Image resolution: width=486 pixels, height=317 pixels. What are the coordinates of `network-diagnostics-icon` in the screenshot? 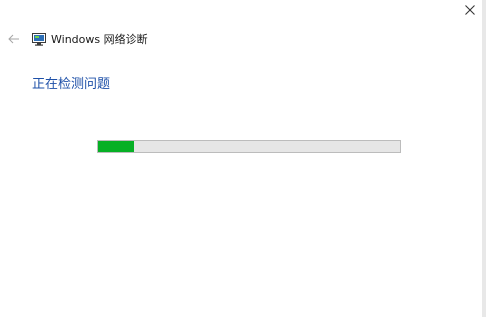 It's located at (39, 39).